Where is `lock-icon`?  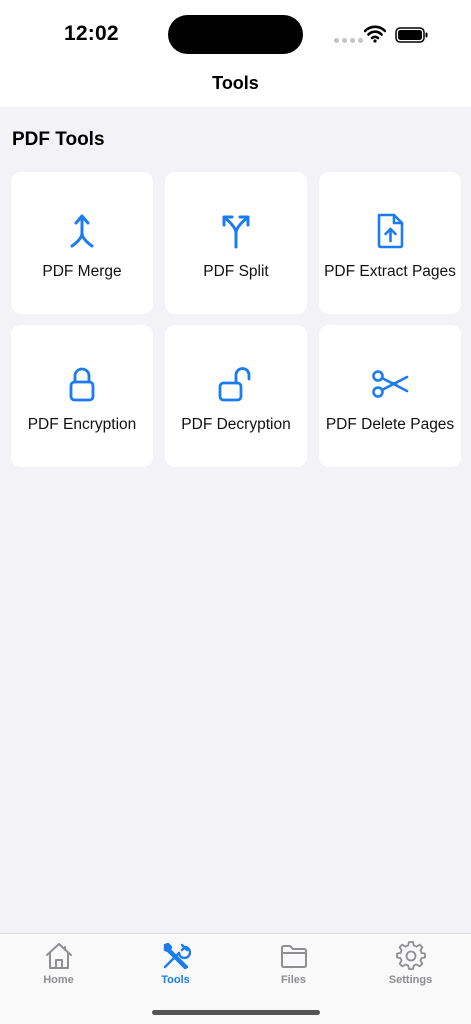
lock-icon is located at coordinates (82, 384).